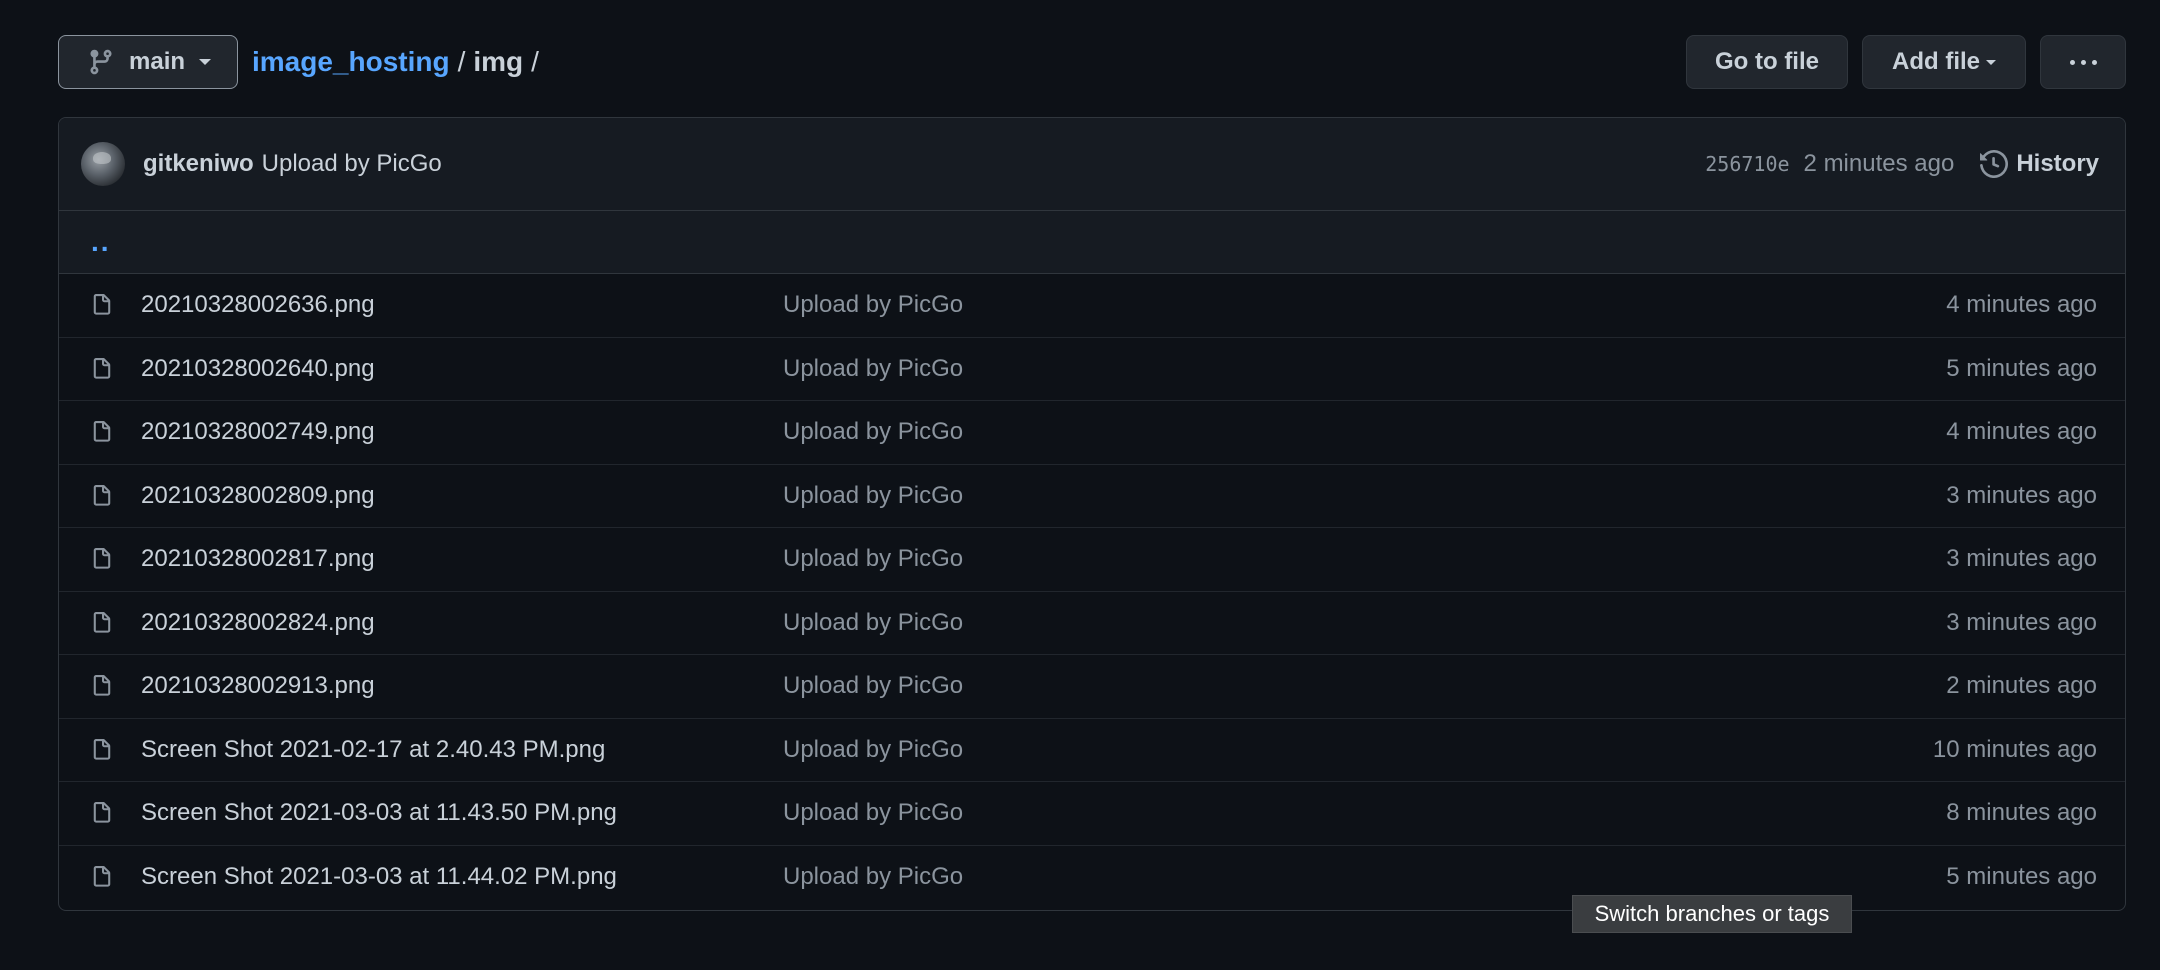 The height and width of the screenshot is (970, 2160). I want to click on commit-time: 2 minutes ago, so click(1879, 163).